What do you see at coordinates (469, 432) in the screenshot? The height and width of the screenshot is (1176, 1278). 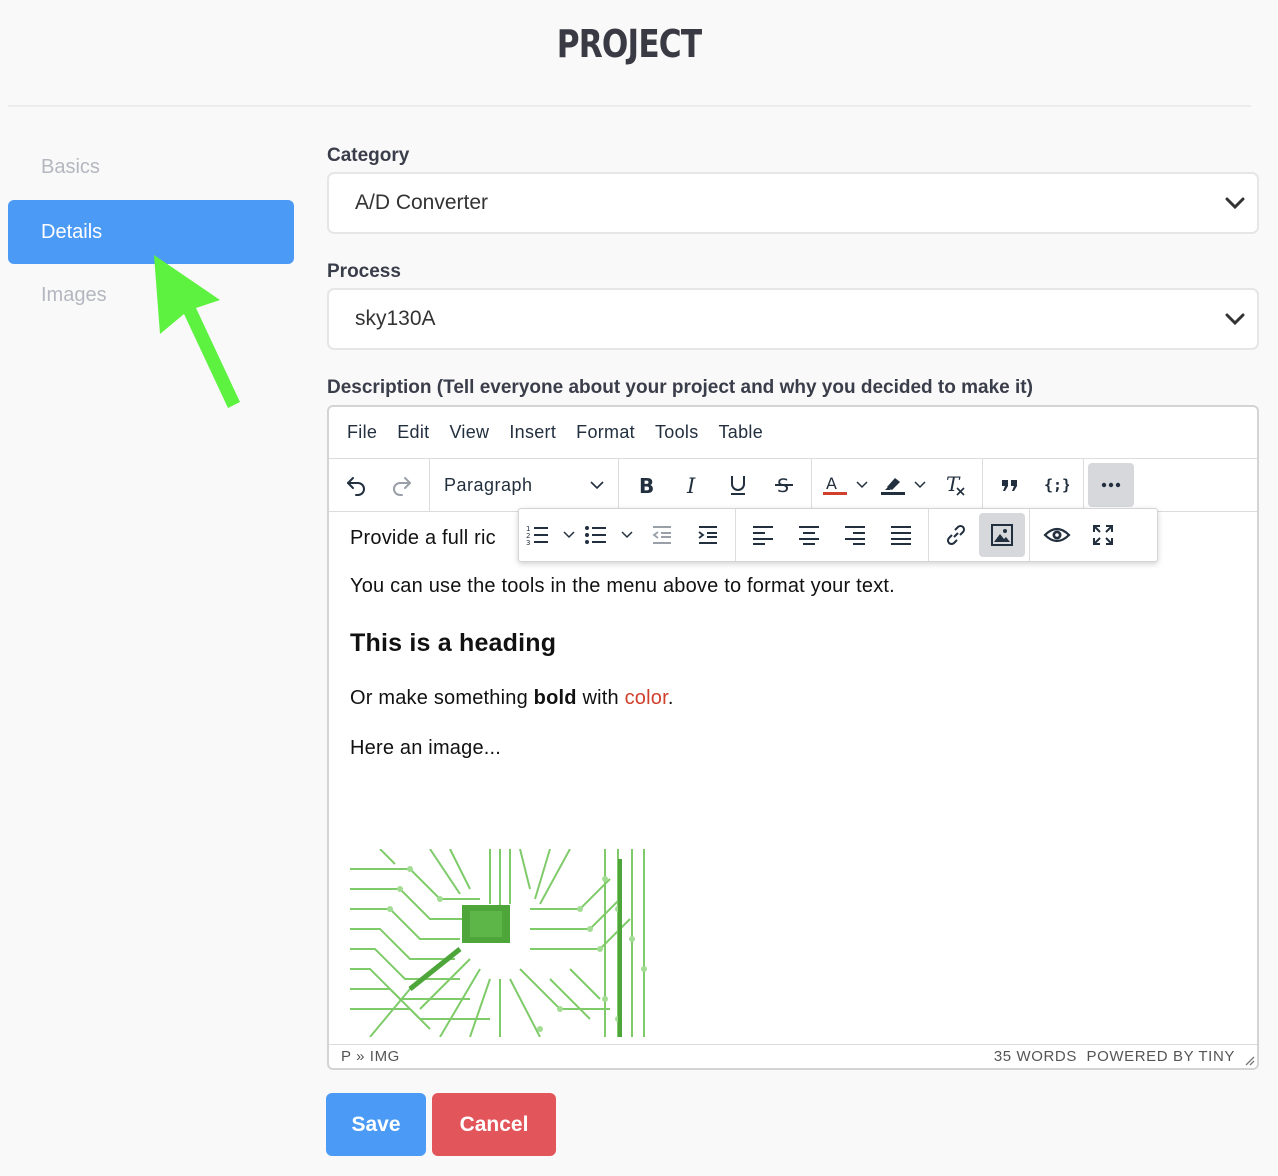 I see `menu-view: View` at bounding box center [469, 432].